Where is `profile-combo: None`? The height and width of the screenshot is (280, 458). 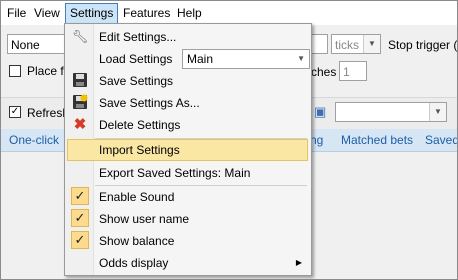 profile-combo: None is located at coordinates (37, 44).